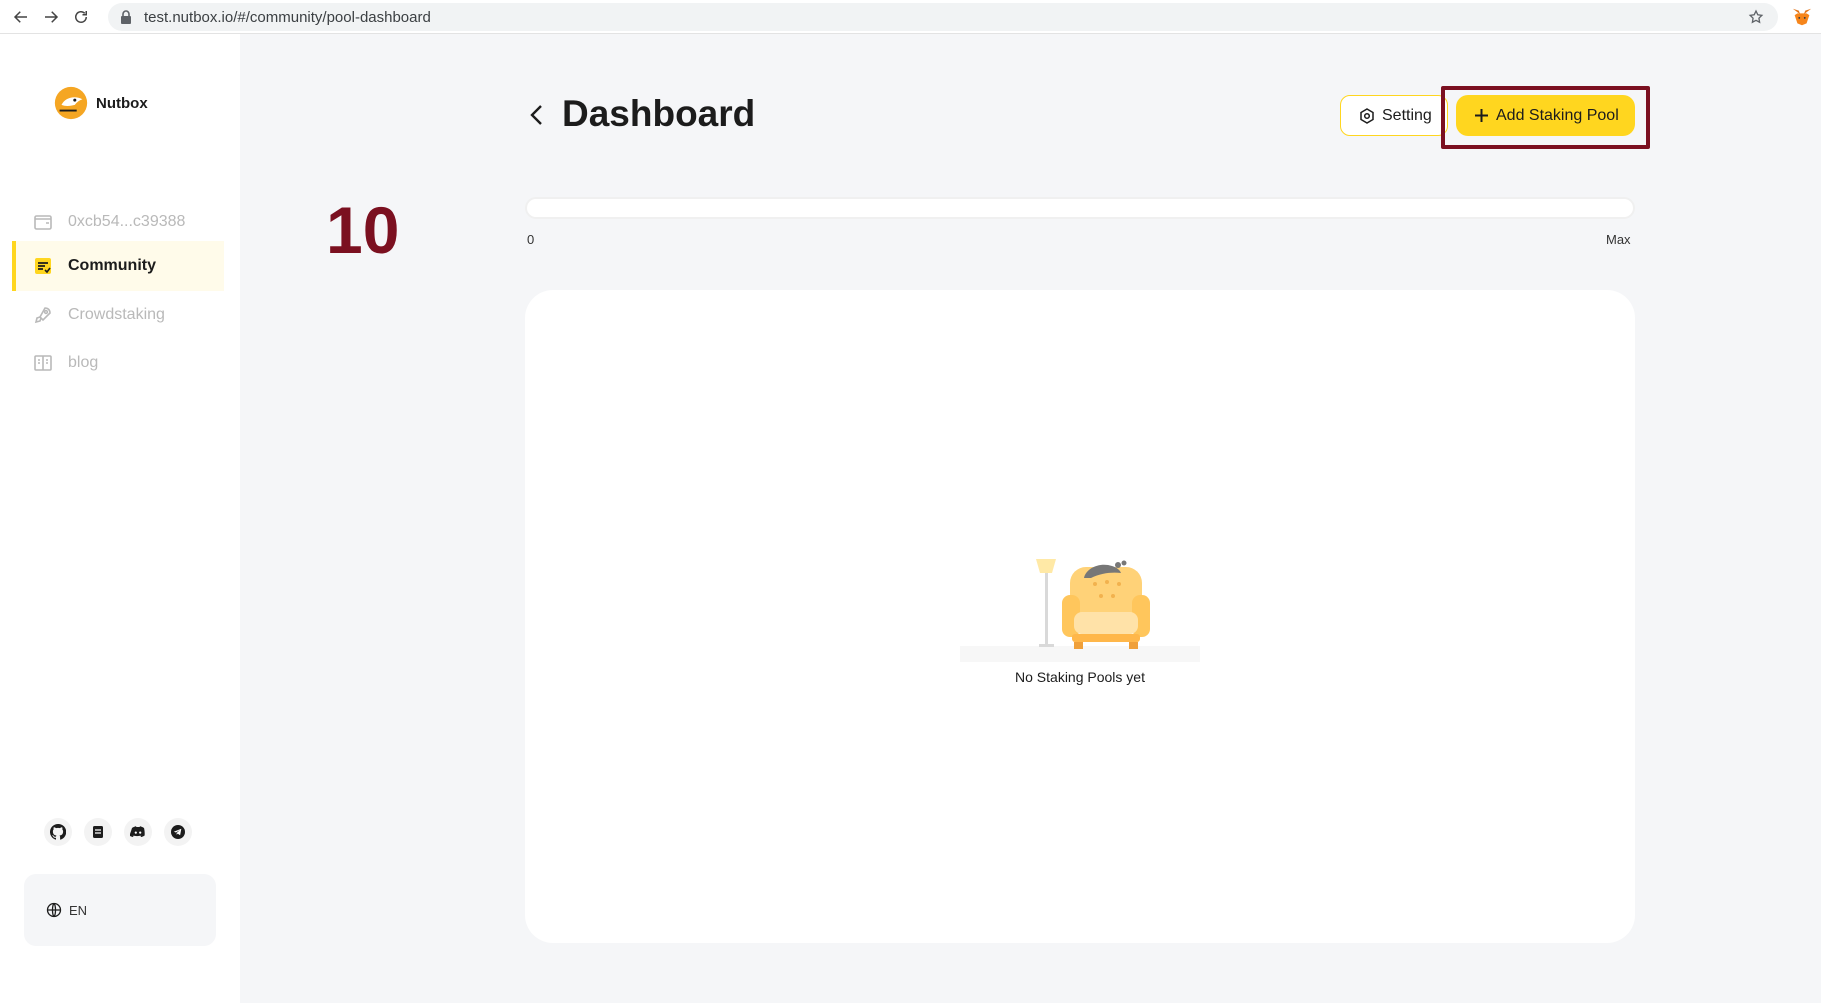 This screenshot has height=1003, width=1821. Describe the element at coordinates (78, 910) in the screenshot. I see `language-label: EN` at that location.